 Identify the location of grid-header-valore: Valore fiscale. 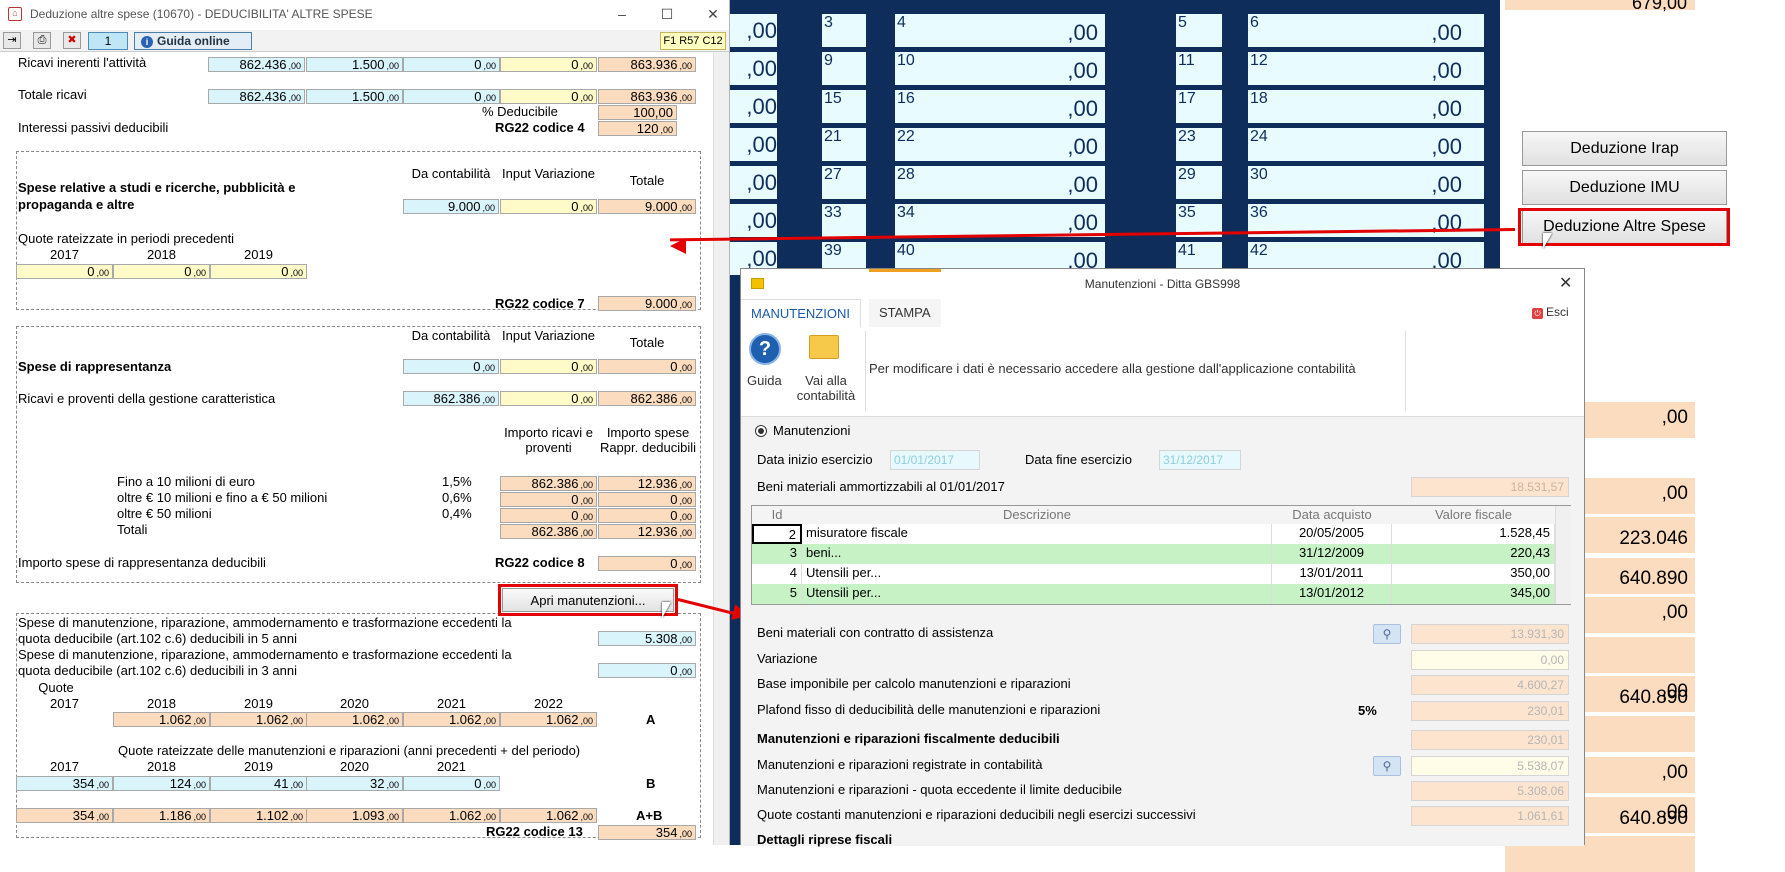
(1473, 515).